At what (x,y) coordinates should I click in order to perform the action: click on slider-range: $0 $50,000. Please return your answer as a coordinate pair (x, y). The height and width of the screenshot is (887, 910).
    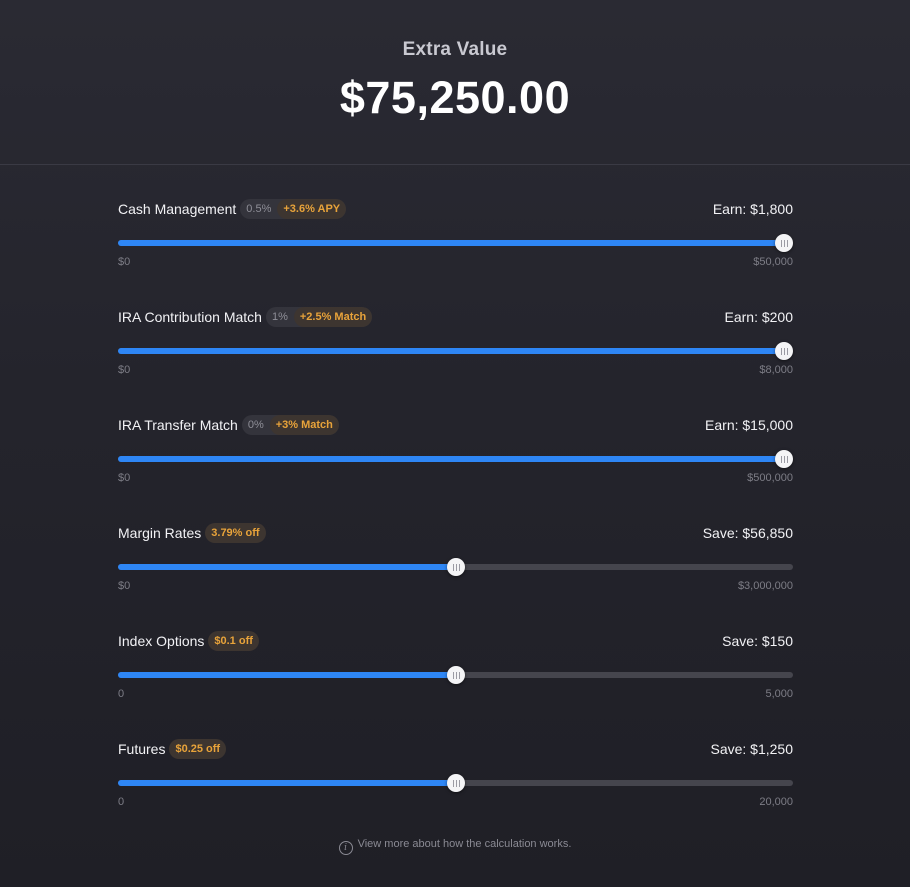
    Looking at the image, I should click on (455, 262).